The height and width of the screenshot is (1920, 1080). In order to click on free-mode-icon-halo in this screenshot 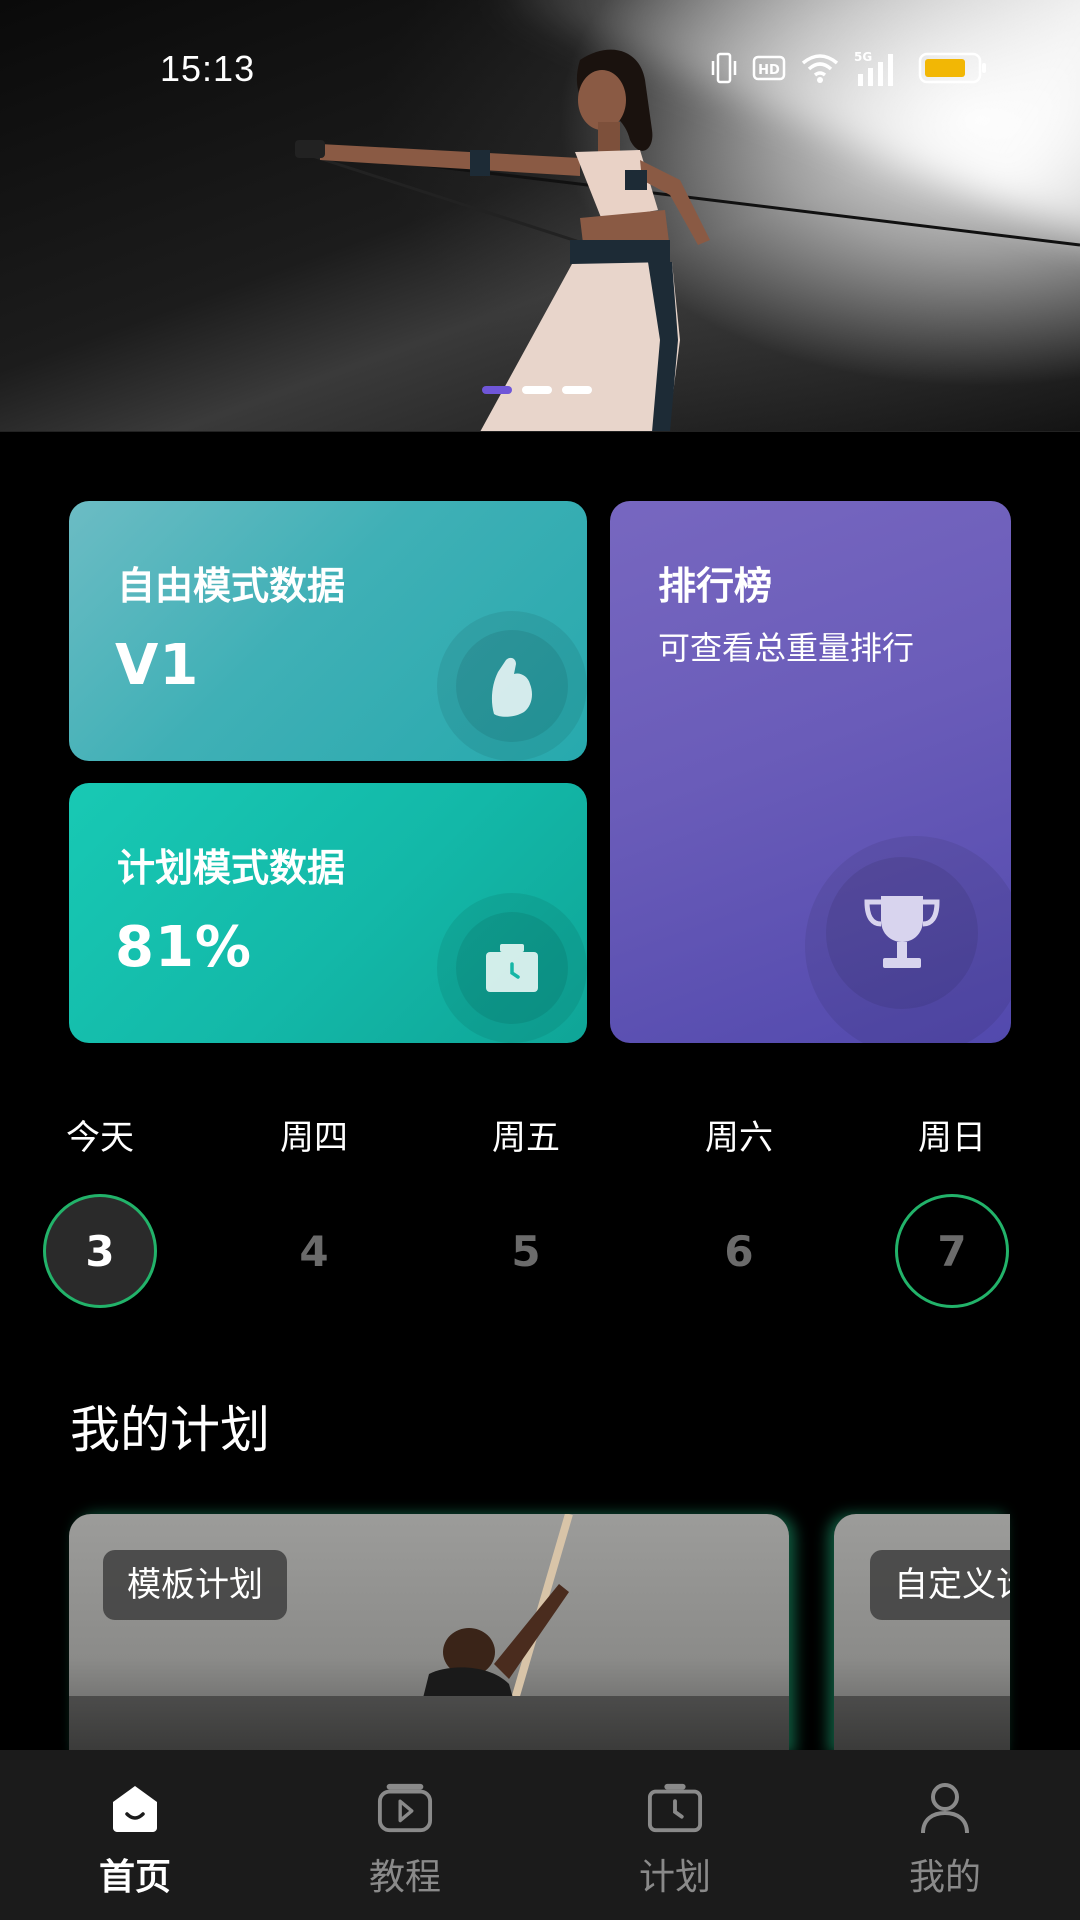, I will do `click(512, 686)`.